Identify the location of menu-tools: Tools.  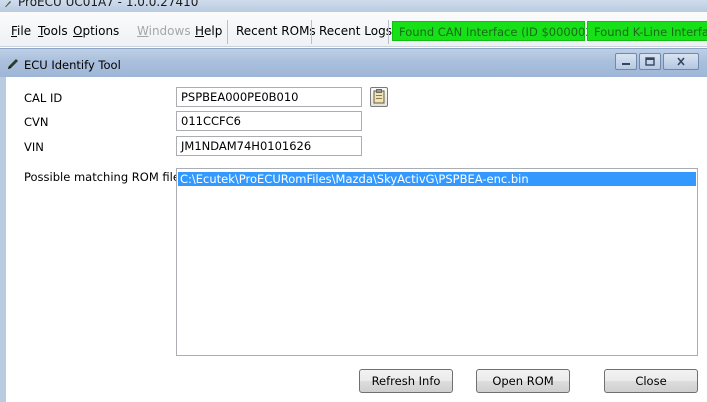
(53, 31).